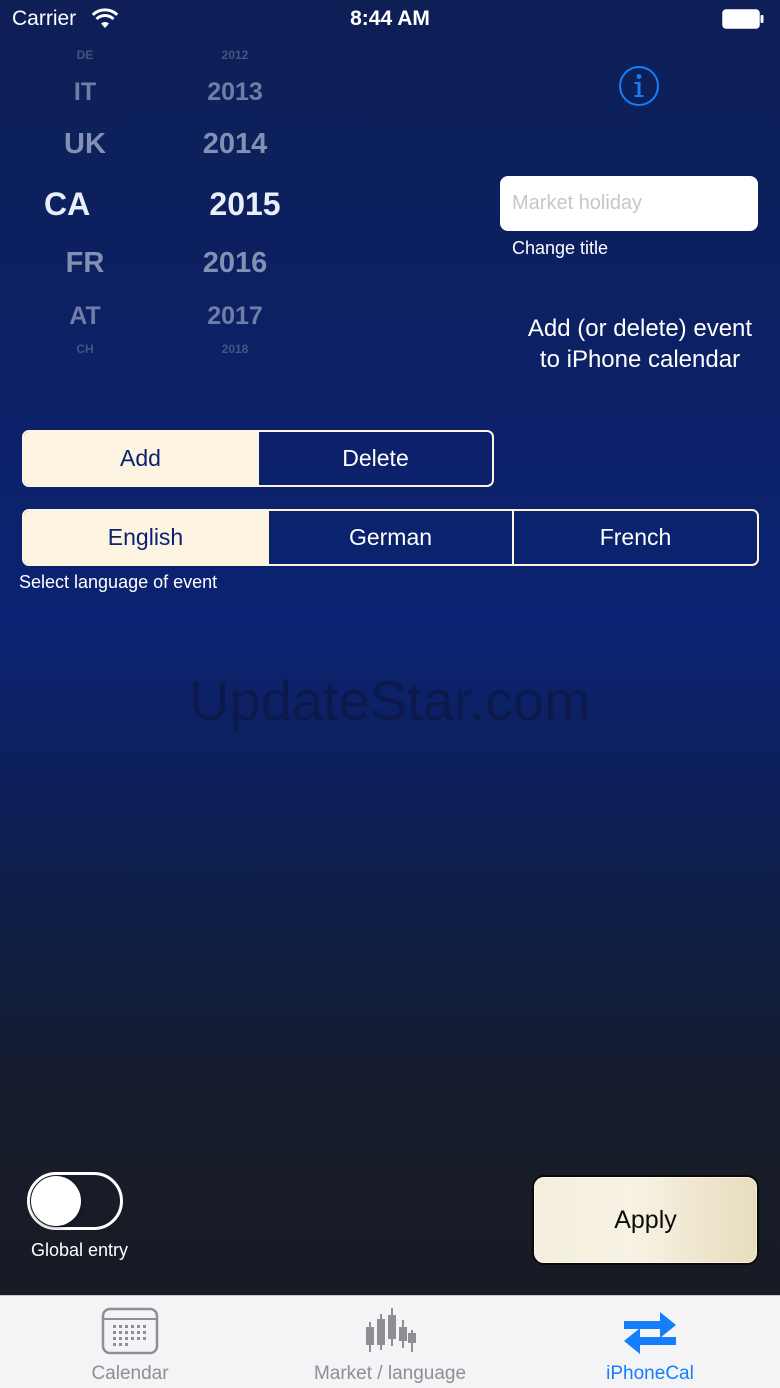 The width and height of the screenshot is (780, 1388). What do you see at coordinates (235, 263) in the screenshot?
I see `picker-row: 2016` at bounding box center [235, 263].